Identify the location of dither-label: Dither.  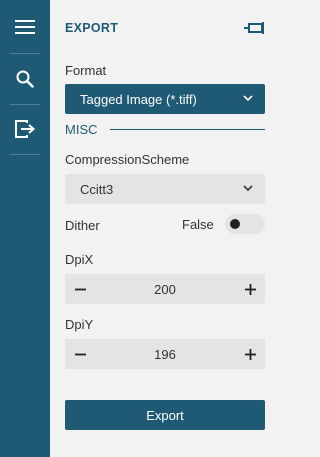
(82, 225).